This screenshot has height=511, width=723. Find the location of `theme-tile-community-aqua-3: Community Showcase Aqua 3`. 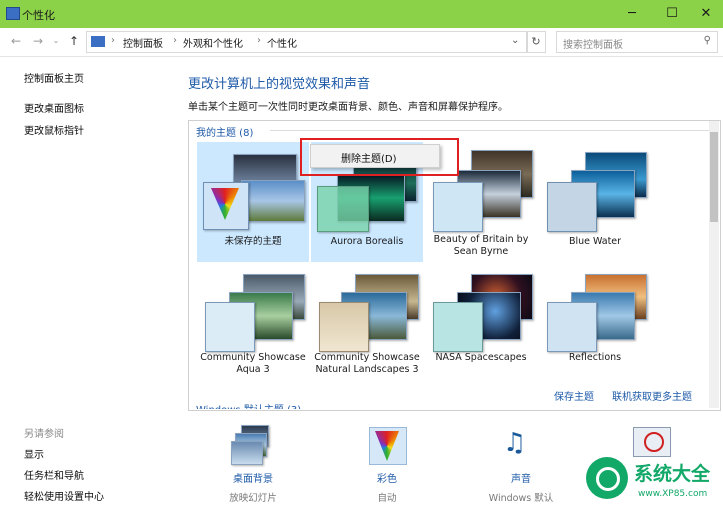

theme-tile-community-aqua-3: Community Showcase Aqua 3 is located at coordinates (253, 324).